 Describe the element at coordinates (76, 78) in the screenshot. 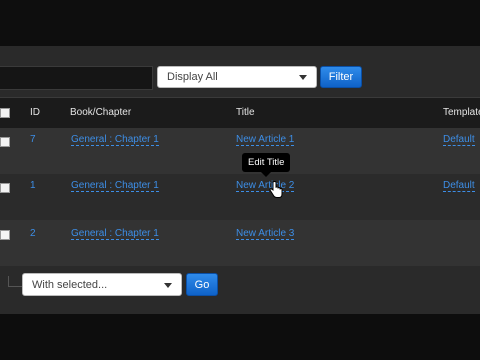

I see `search-input` at that location.